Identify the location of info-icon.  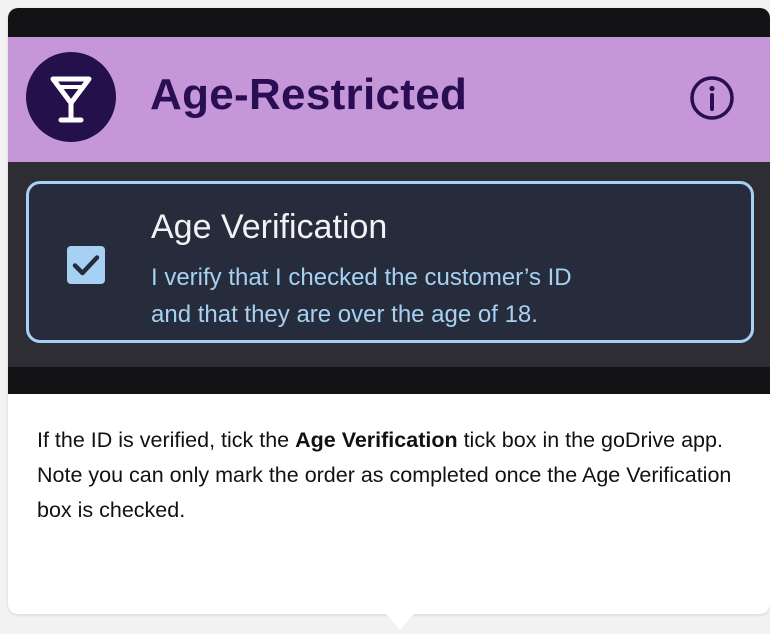
(712, 98).